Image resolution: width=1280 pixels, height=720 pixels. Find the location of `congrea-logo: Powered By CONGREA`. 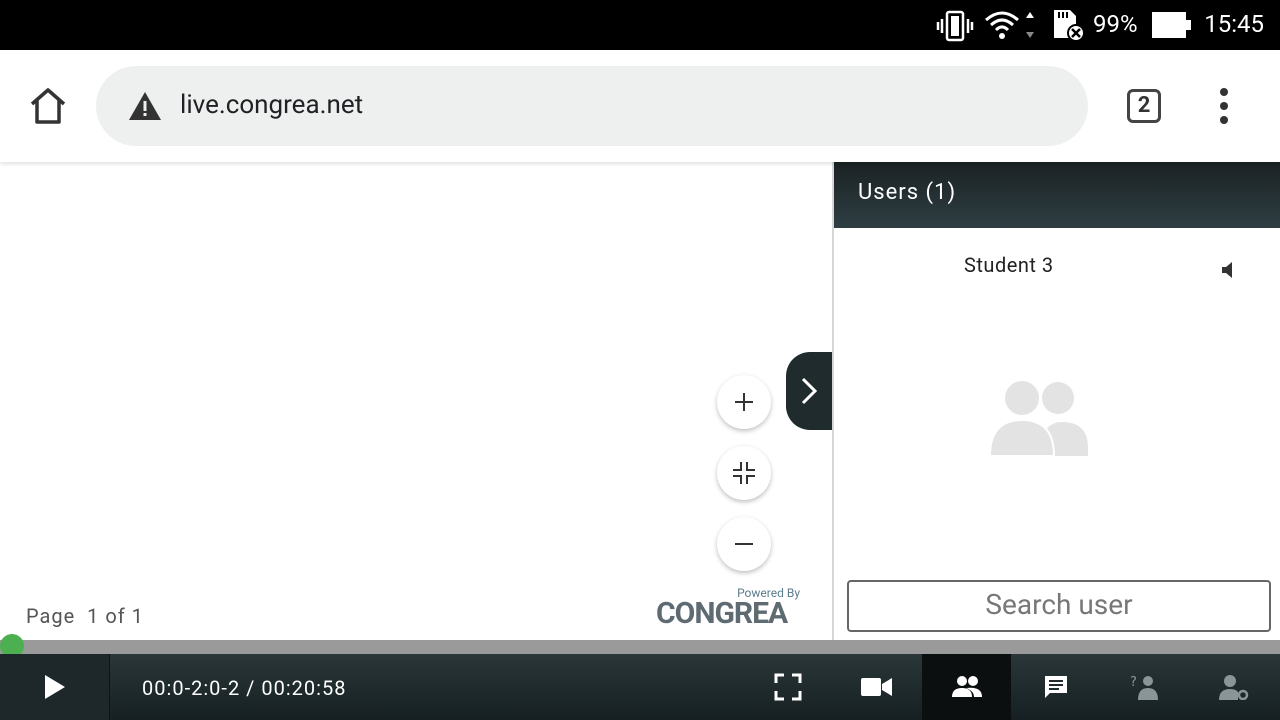

congrea-logo: Powered By CONGREA is located at coordinates (728, 608).